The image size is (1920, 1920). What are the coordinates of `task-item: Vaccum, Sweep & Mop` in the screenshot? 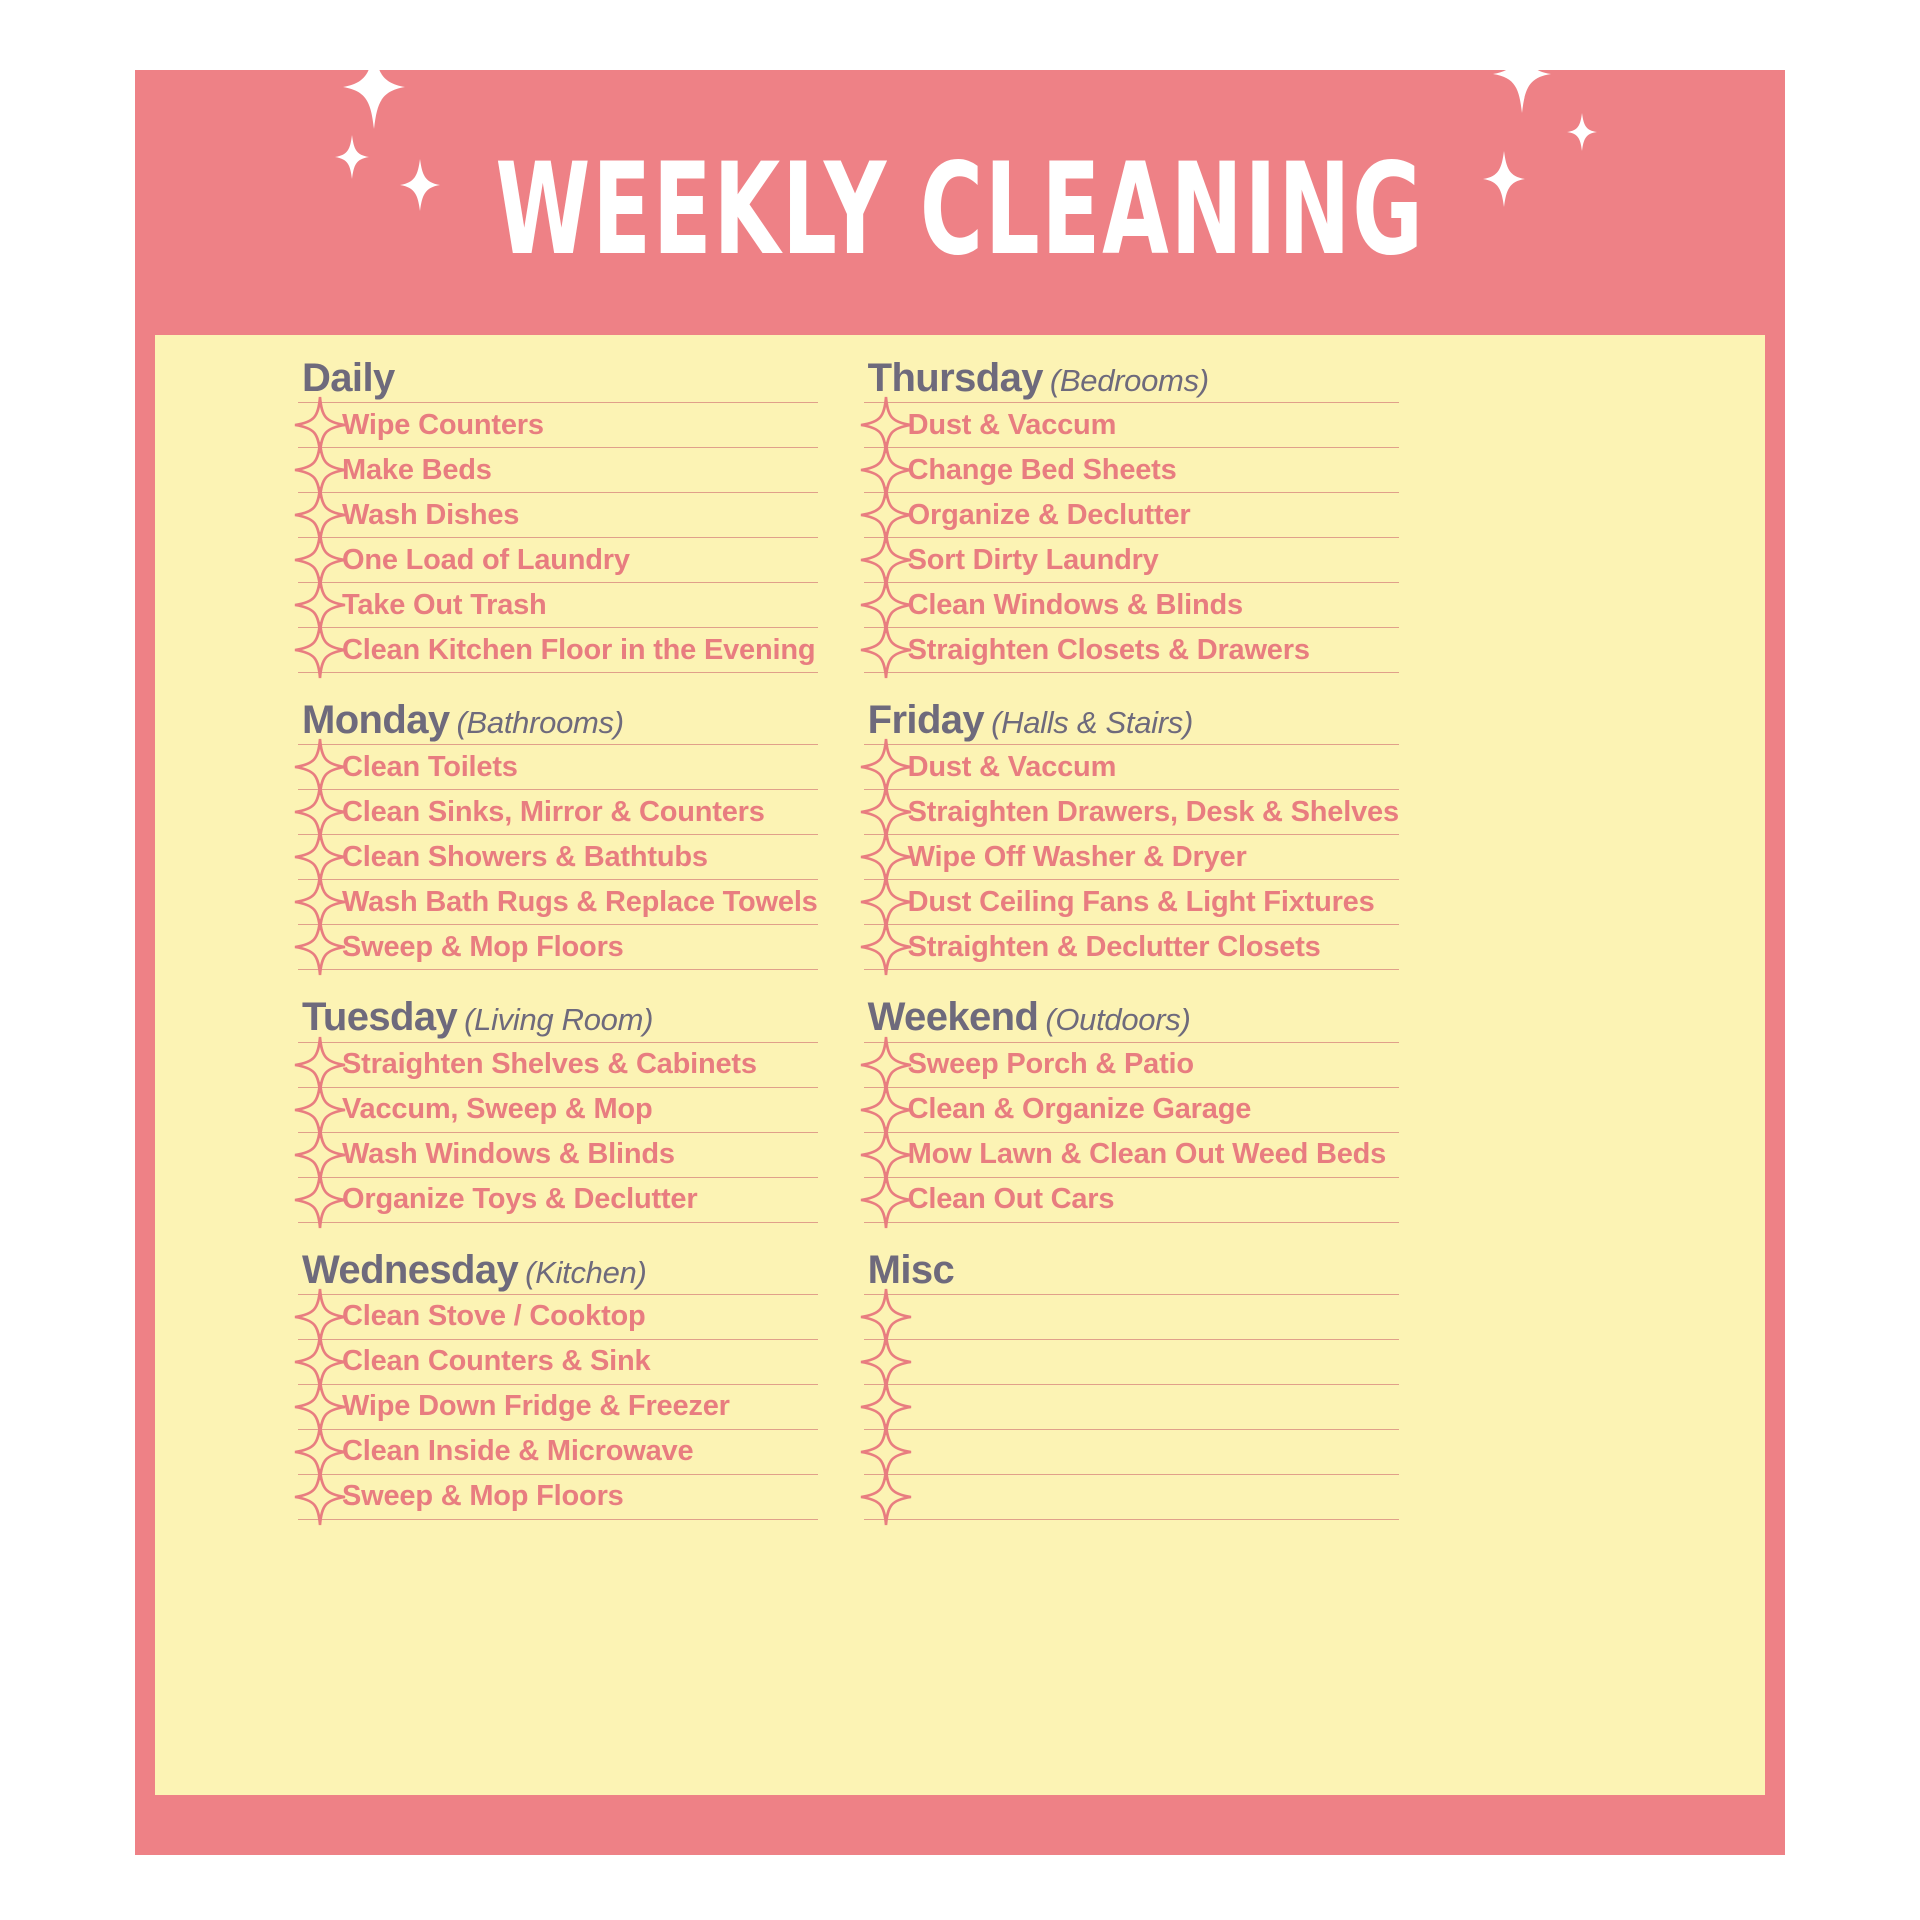 It's located at (556, 1109).